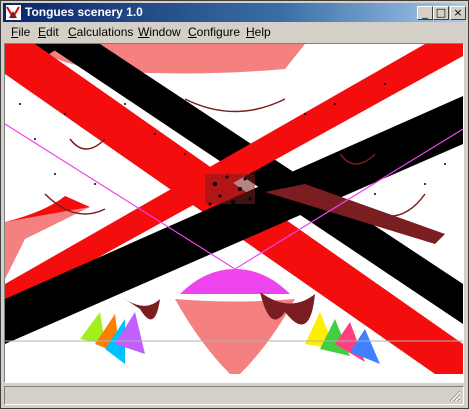 The height and width of the screenshot is (409, 469). Describe the element at coordinates (105, 32) in the screenshot. I see `menu-calculations-label: alculations` at that location.